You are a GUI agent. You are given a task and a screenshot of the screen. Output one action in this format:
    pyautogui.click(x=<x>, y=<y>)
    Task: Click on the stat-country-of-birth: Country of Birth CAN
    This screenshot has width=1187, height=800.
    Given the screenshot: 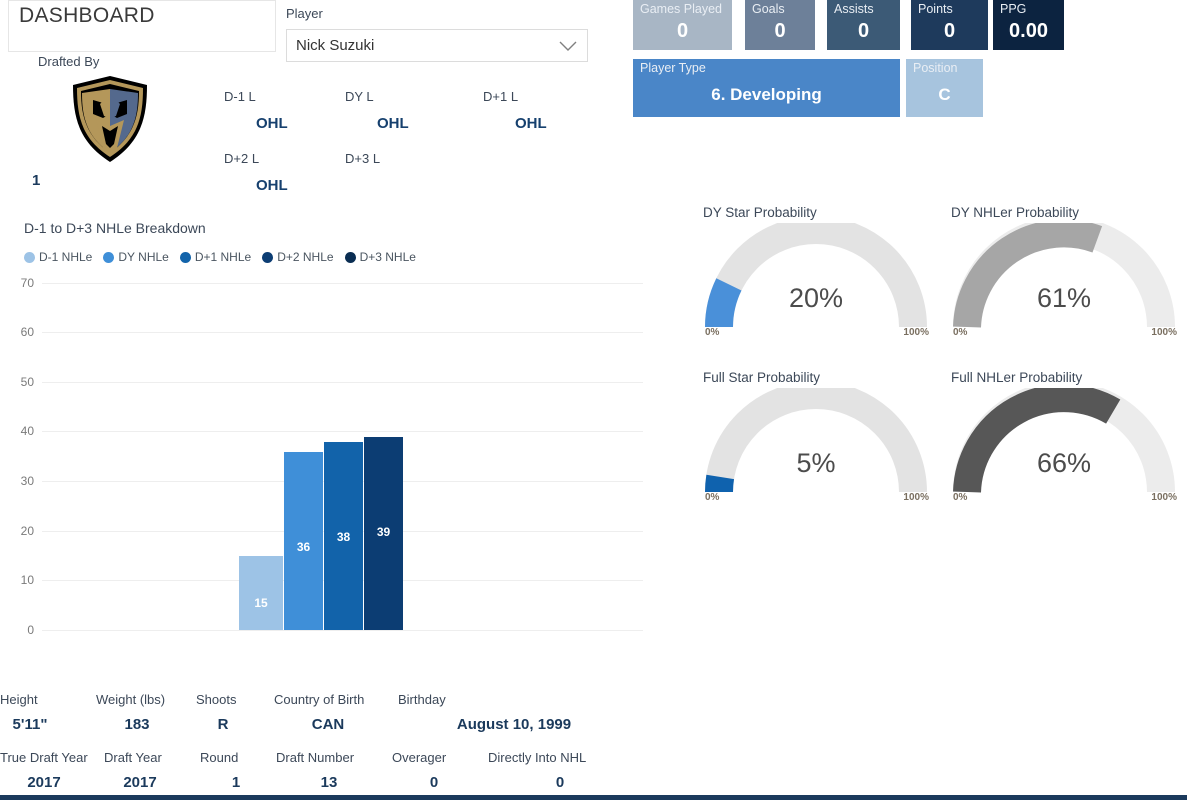 What is the action you would take?
    pyautogui.click(x=328, y=712)
    